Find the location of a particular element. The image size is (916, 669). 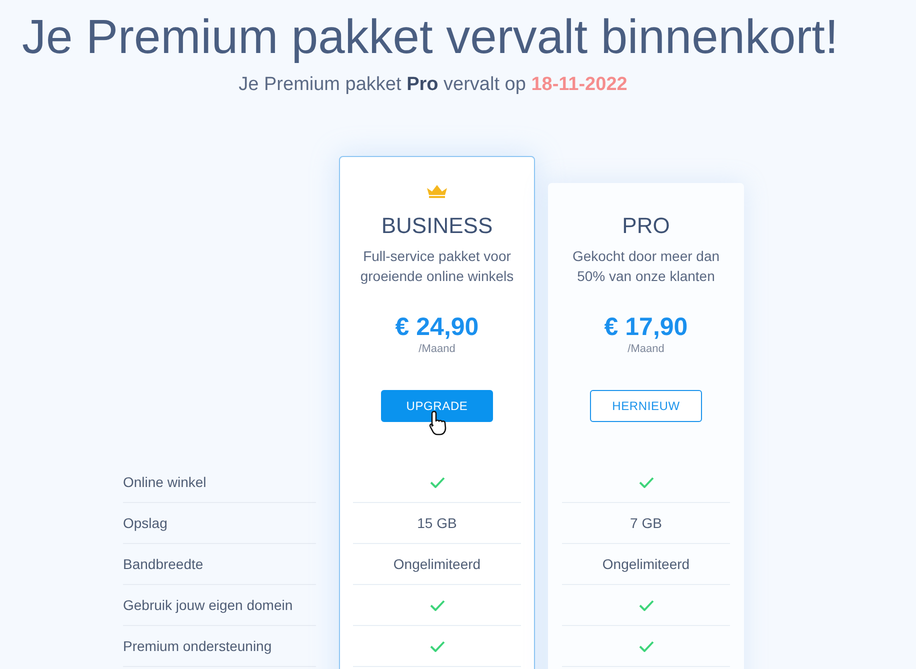

feature-label: Bandbreedte is located at coordinates (163, 564).